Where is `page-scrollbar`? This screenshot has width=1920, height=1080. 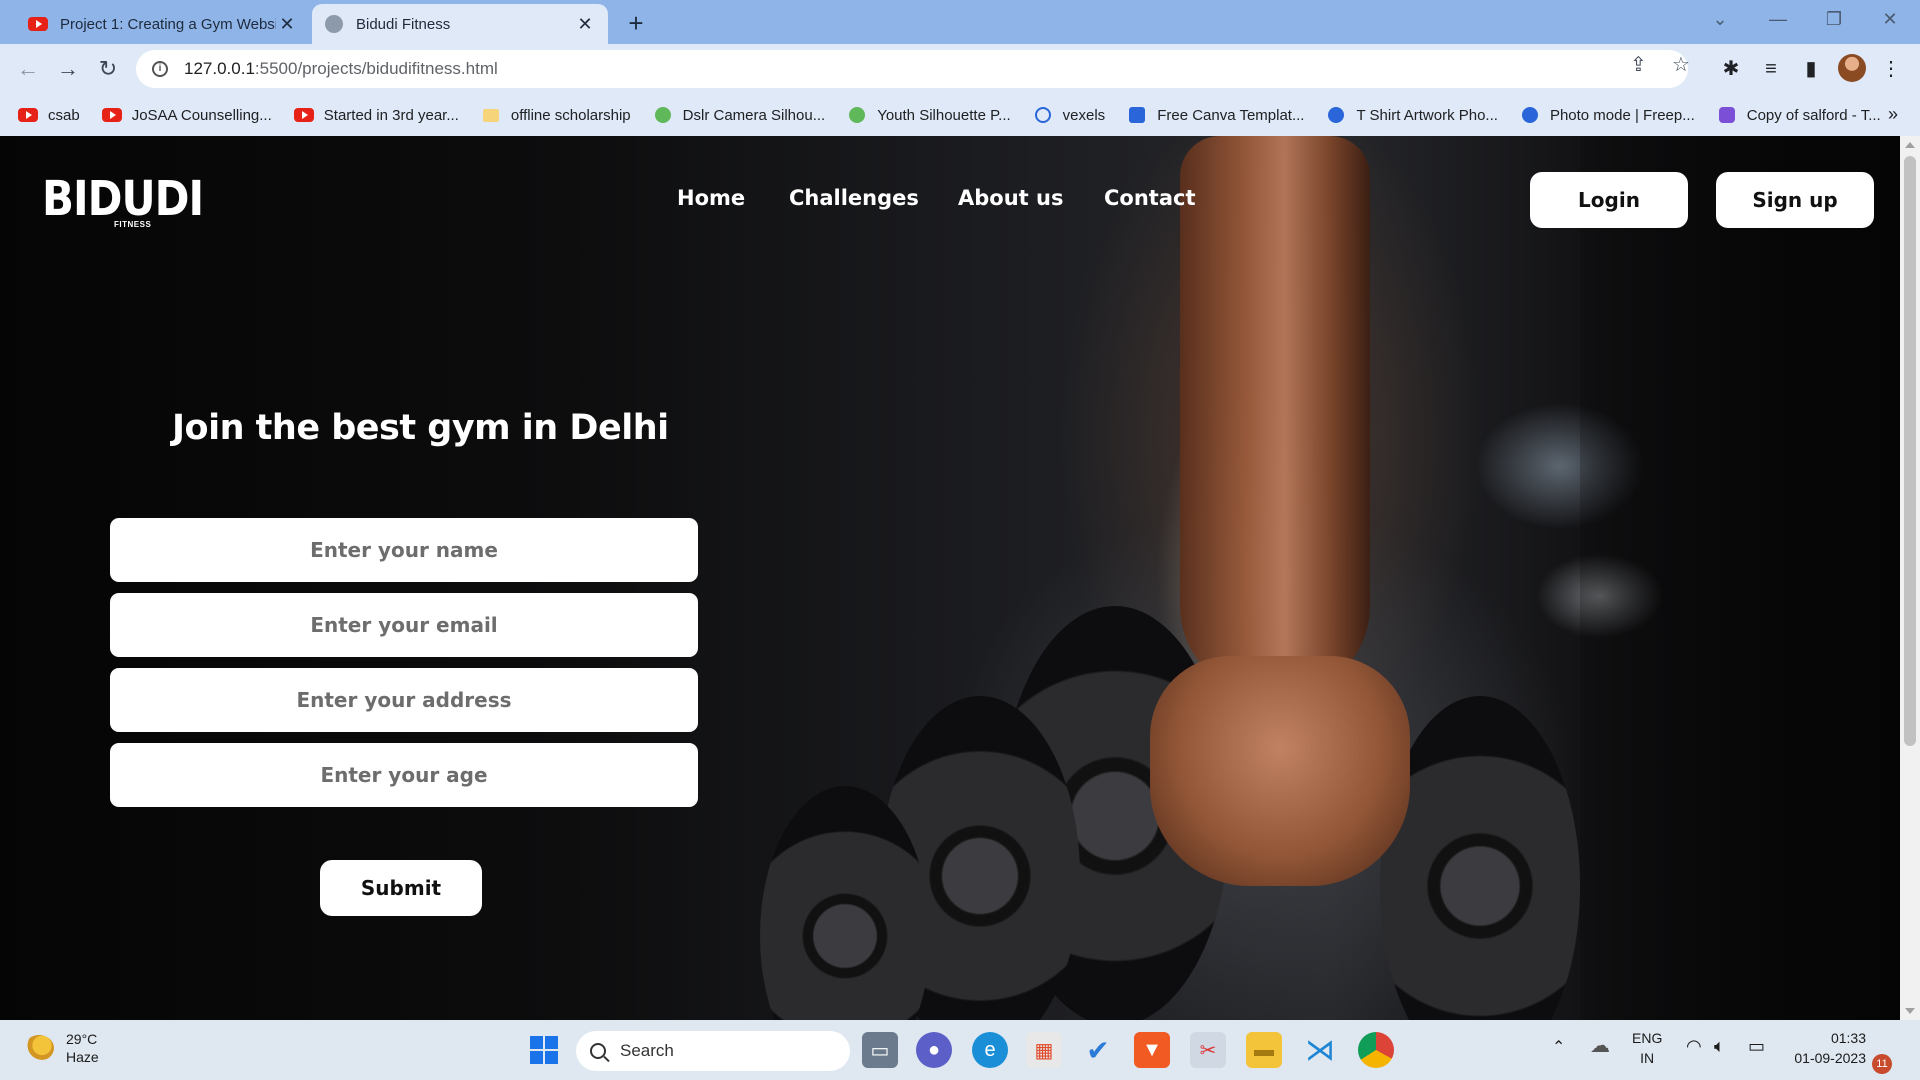
page-scrollbar is located at coordinates (1910, 578).